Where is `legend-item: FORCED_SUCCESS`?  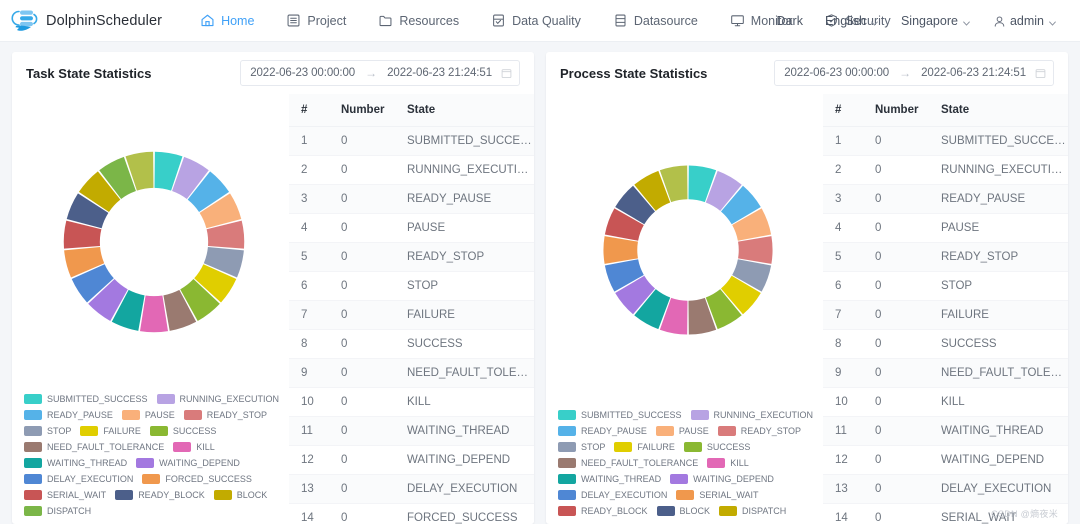 legend-item: FORCED_SUCCESS is located at coordinates (197, 479).